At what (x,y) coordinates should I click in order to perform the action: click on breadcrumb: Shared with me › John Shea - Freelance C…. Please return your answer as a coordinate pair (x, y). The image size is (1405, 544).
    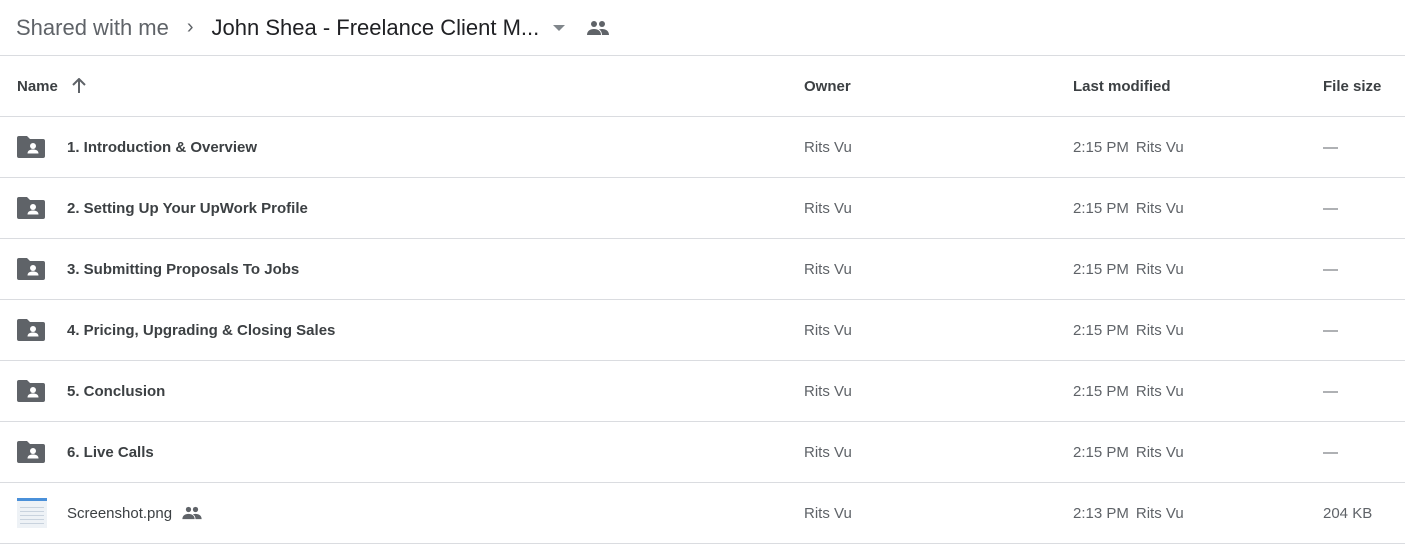
    Looking at the image, I should click on (702, 28).